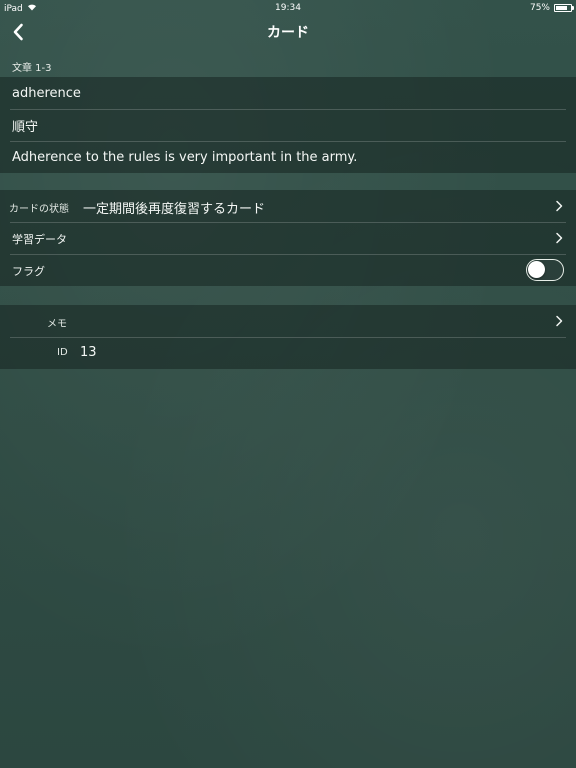 The image size is (576, 768). What do you see at coordinates (25, 127) in the screenshot?
I see `meaning-text: 順守` at bounding box center [25, 127].